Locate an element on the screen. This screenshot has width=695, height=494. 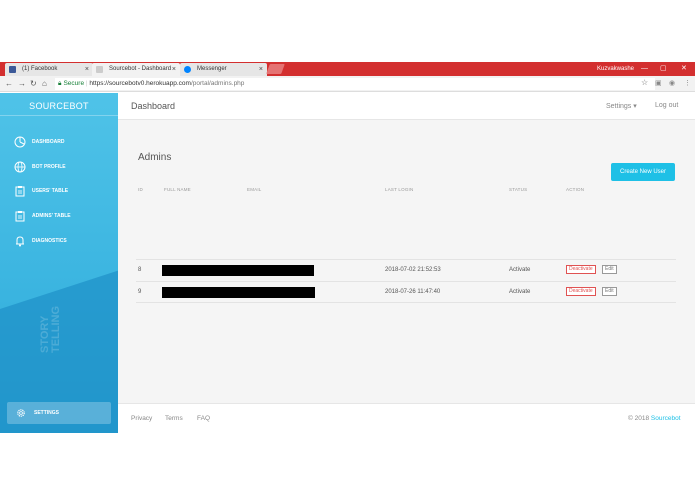
create-new-user-button: Create New User is located at coordinates (643, 172).